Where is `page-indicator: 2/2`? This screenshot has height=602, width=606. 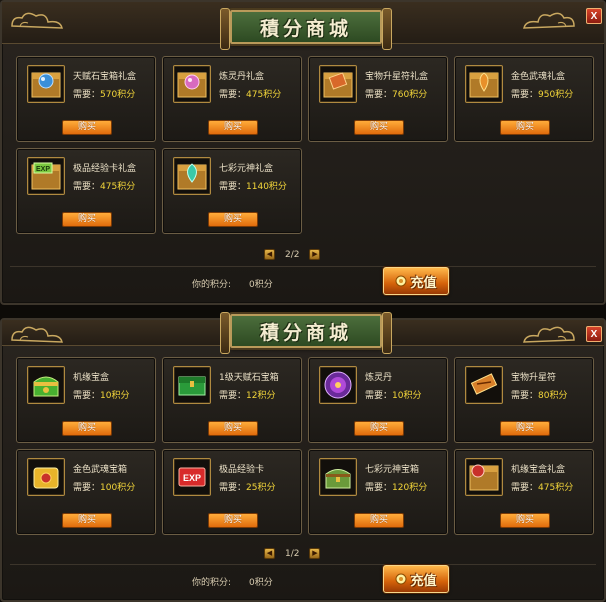 page-indicator: 2/2 is located at coordinates (292, 254).